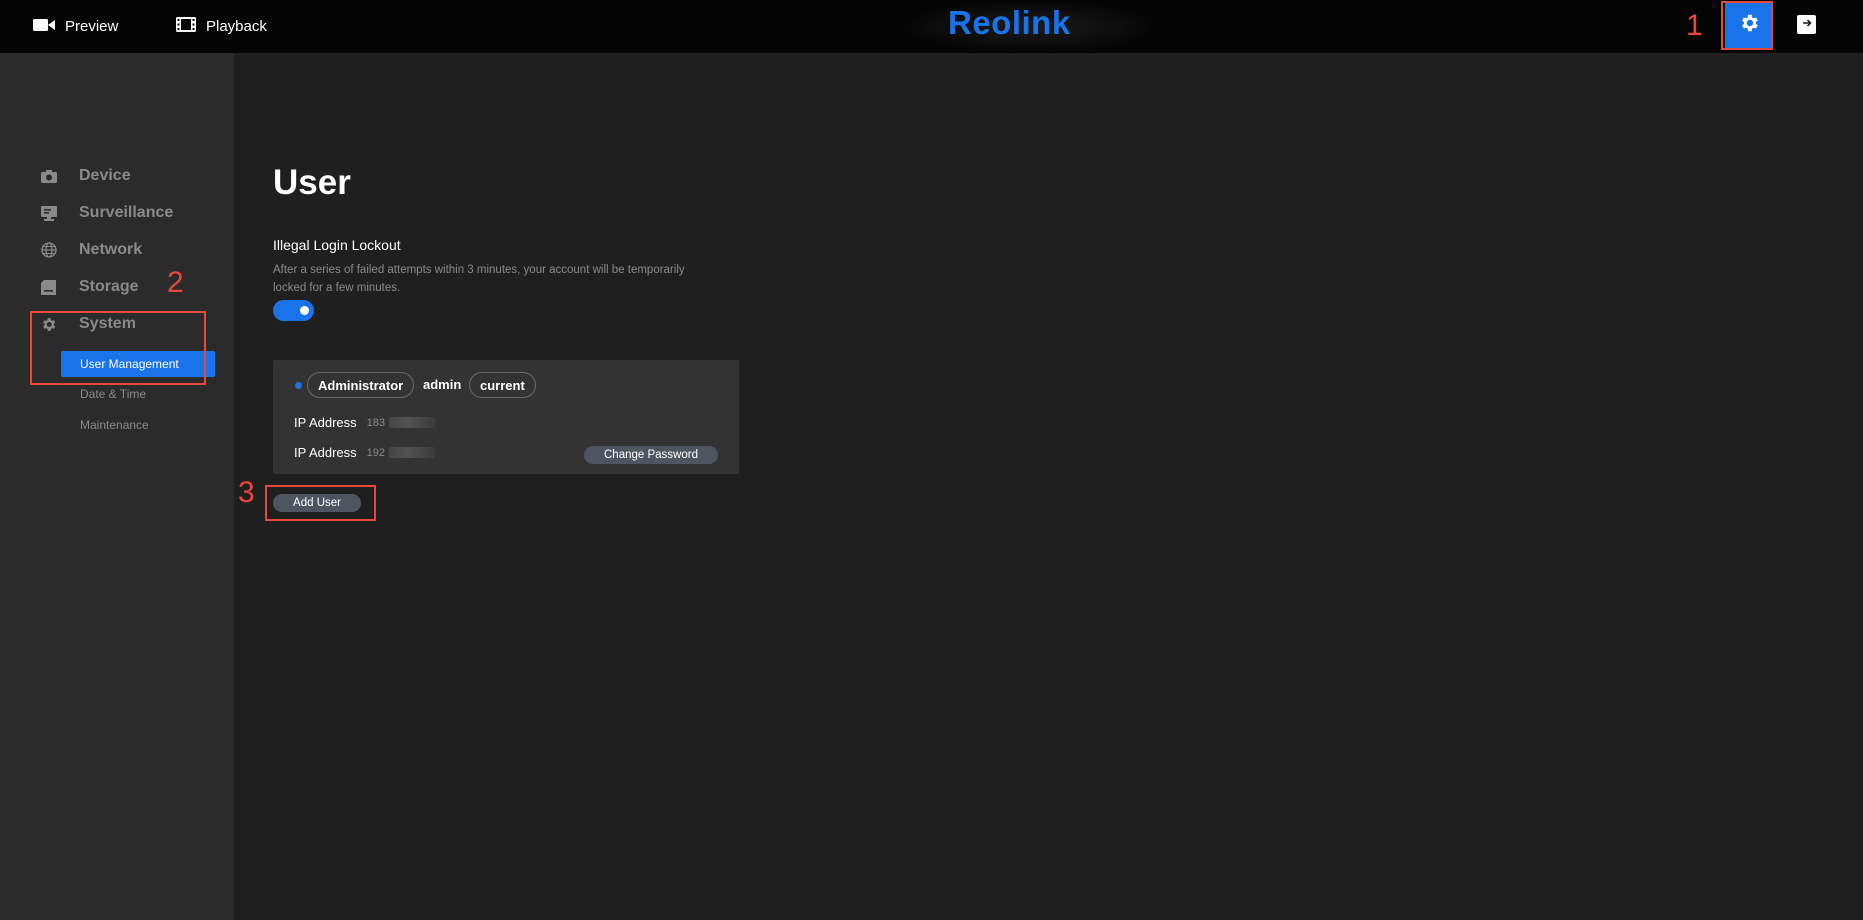  What do you see at coordinates (118, 348) in the screenshot?
I see `annotation-box-system` at bounding box center [118, 348].